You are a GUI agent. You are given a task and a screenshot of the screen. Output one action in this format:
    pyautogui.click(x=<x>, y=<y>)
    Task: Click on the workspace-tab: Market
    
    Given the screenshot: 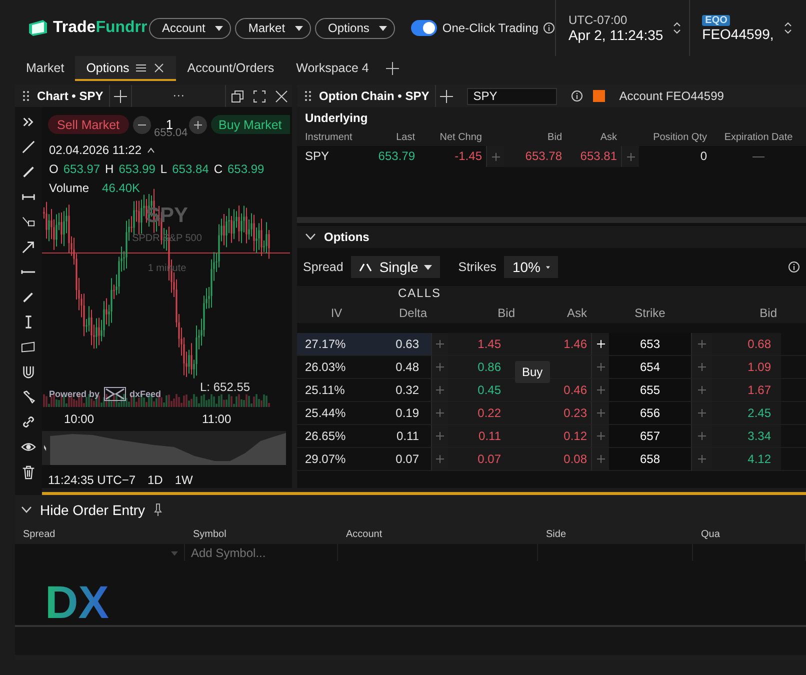 What is the action you would take?
    pyautogui.click(x=45, y=68)
    